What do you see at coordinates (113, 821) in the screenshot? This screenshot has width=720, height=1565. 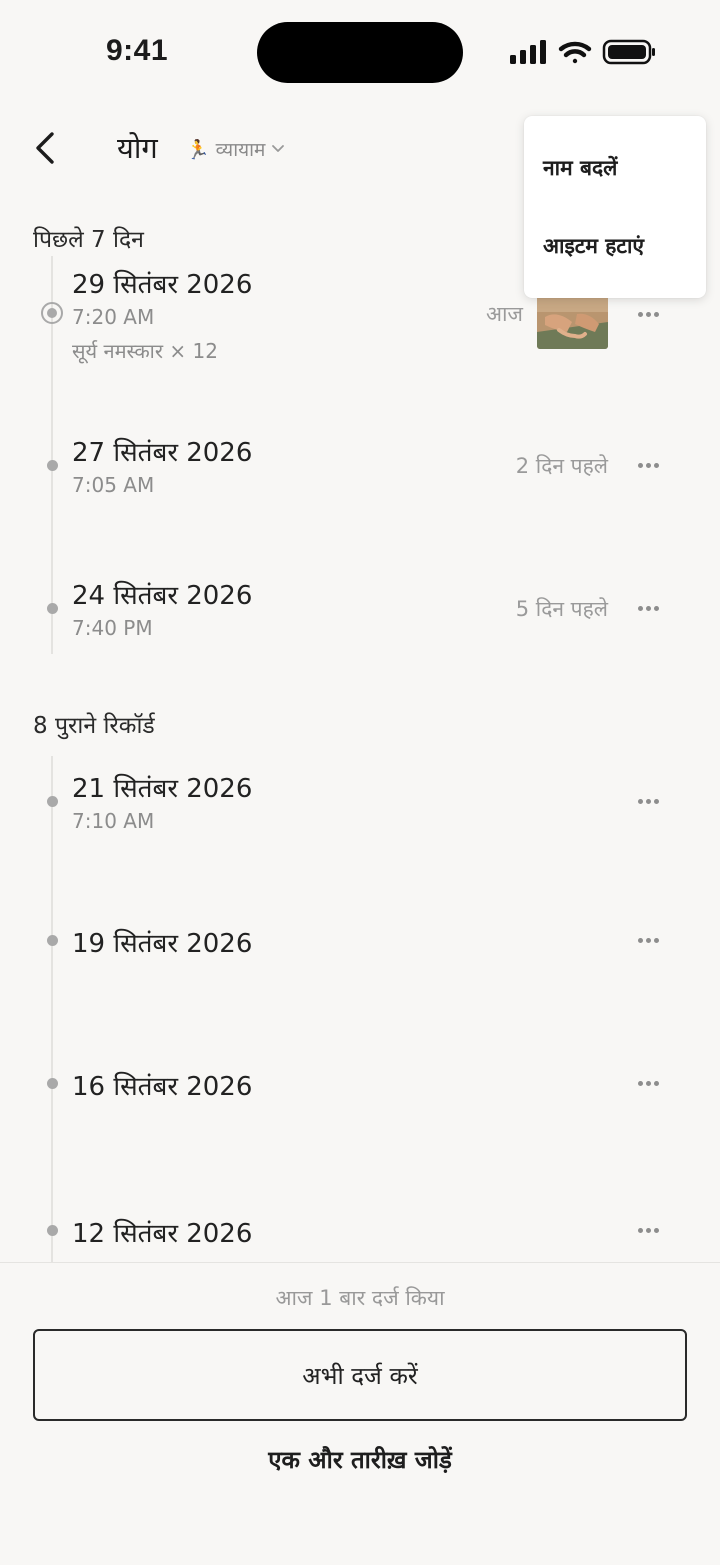 I see `entry-time: 7:10 AM` at bounding box center [113, 821].